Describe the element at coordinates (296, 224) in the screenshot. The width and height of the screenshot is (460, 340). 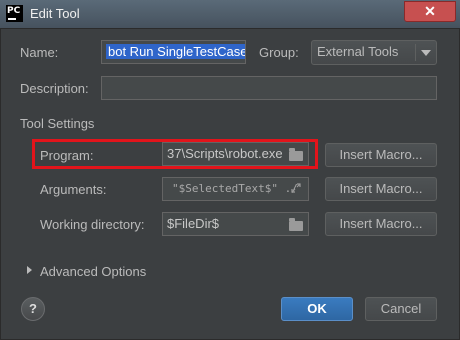
I see `folder-icon` at that location.